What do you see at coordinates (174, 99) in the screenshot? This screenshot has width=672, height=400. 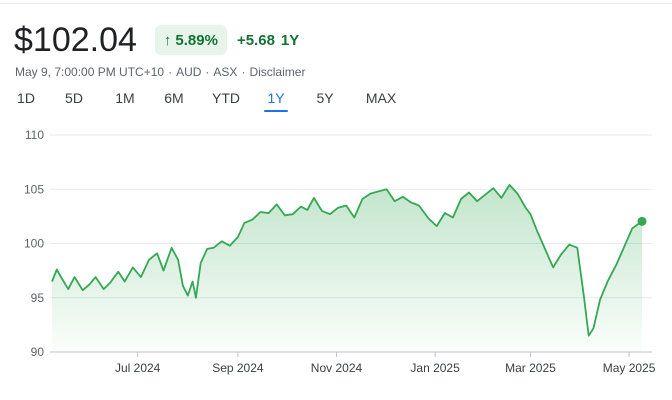 I see `range-tab-6m: 6M` at bounding box center [174, 99].